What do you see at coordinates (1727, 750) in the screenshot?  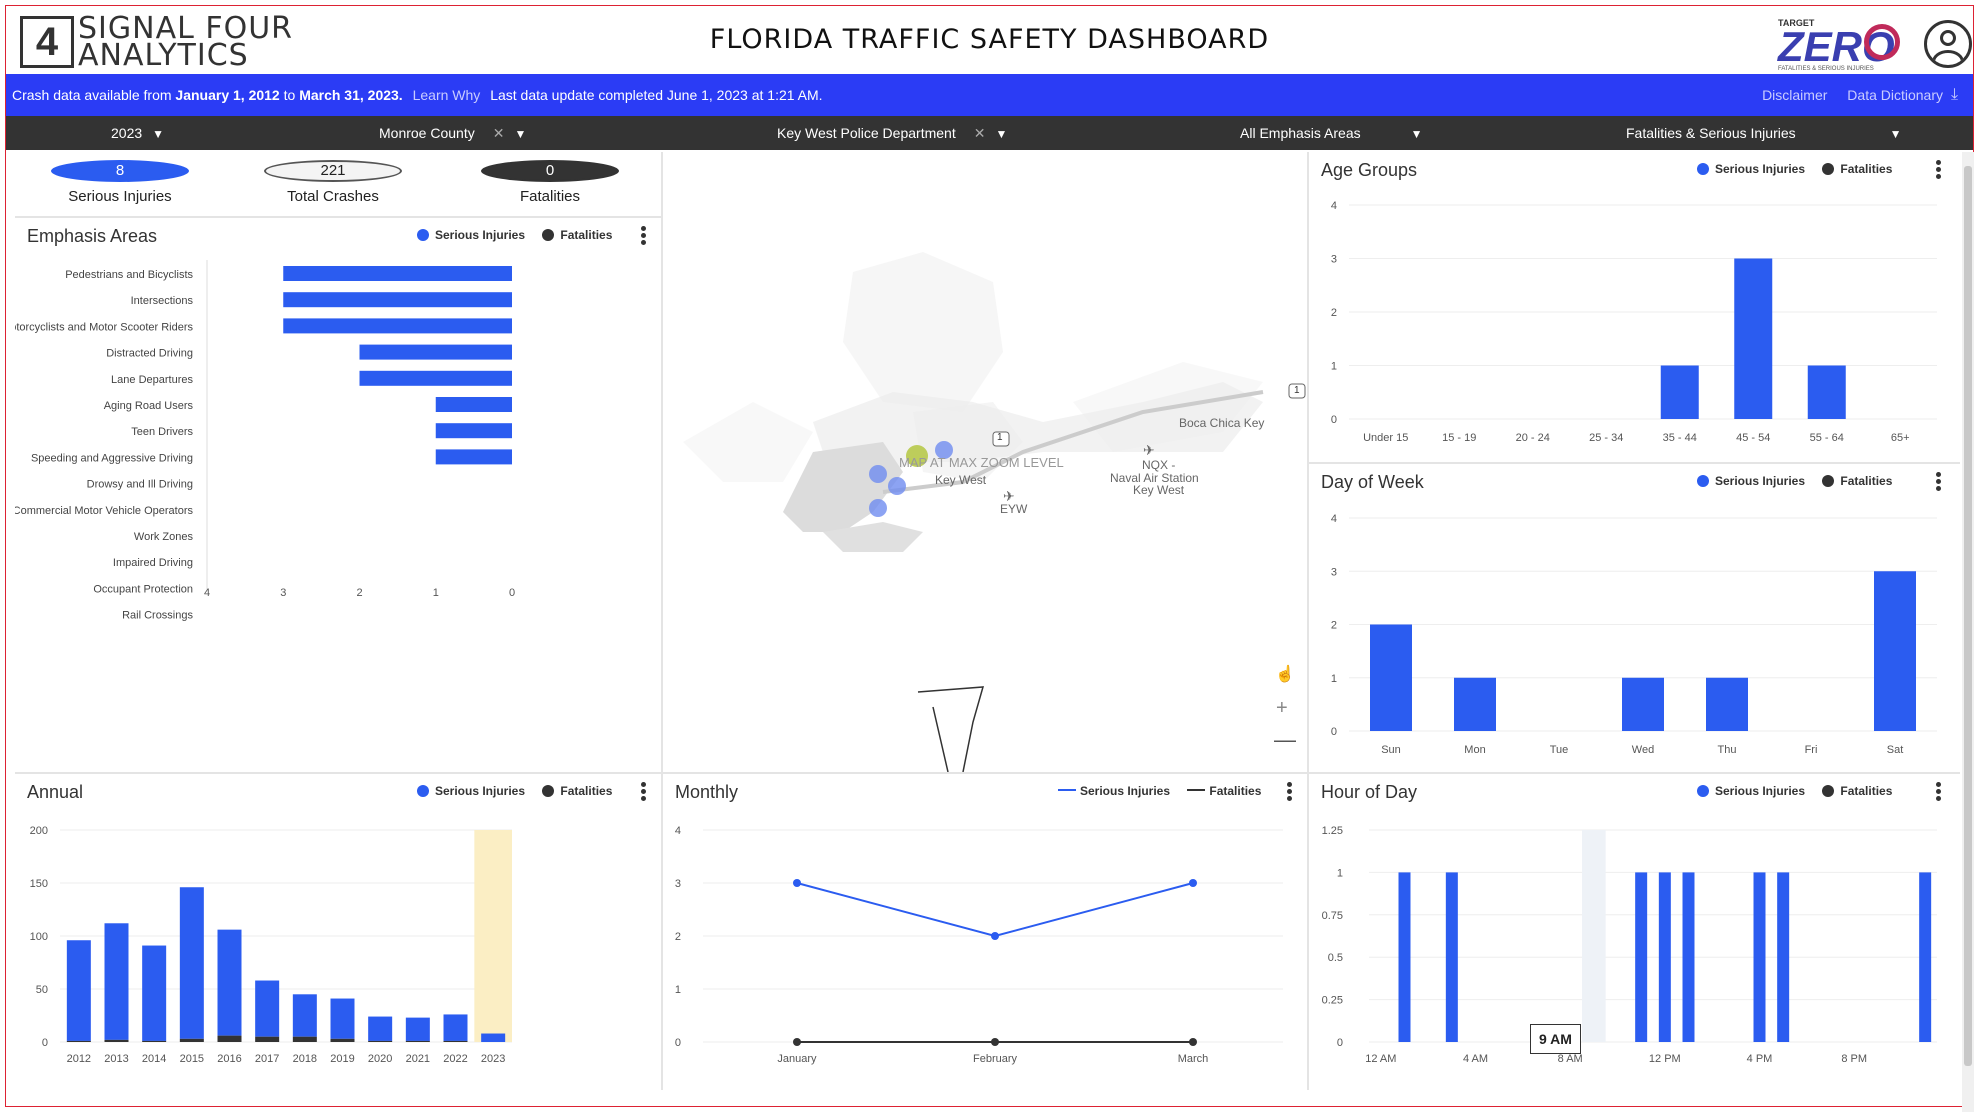 I see `x-tick-label: Thu` at bounding box center [1727, 750].